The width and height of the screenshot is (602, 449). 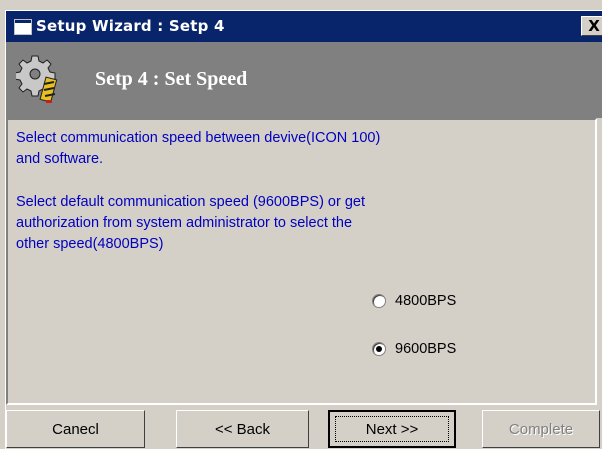 I want to click on complete-button: Complete, so click(x=541, y=429).